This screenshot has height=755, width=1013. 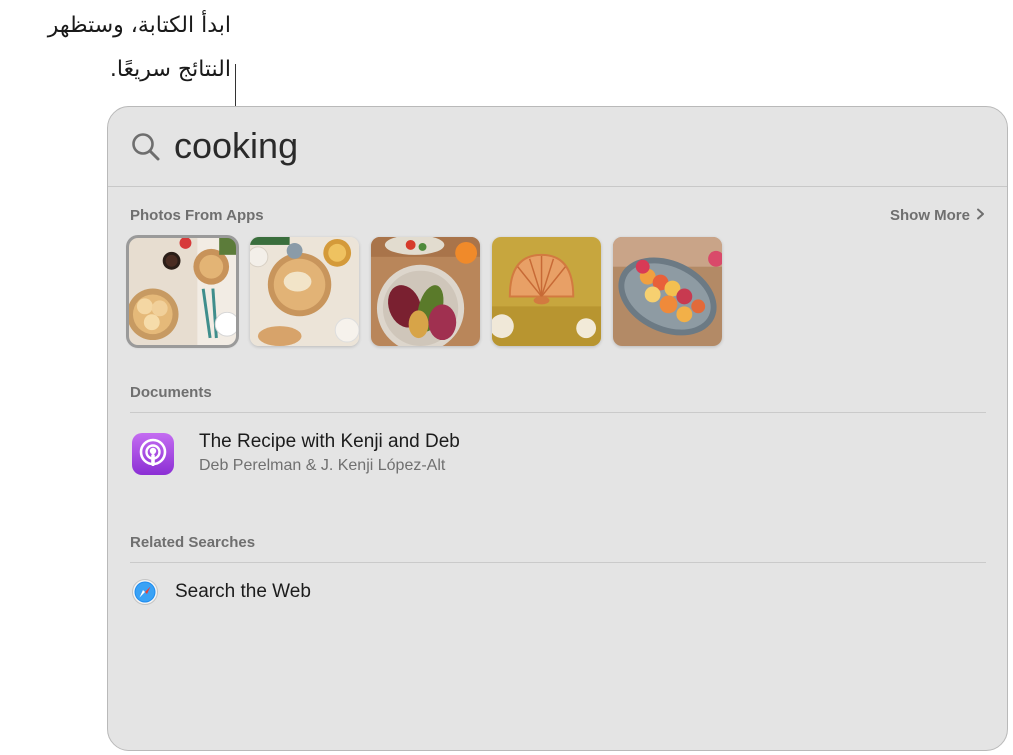 I want to click on search-the-web-label: Search the Web, so click(x=243, y=591).